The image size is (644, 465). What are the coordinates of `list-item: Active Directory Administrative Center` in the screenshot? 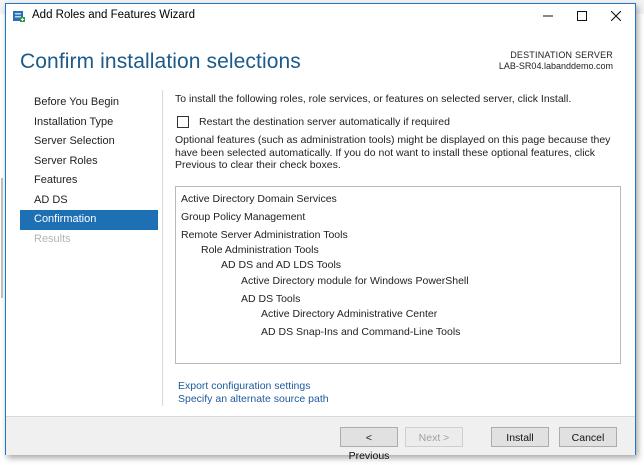 It's located at (349, 314).